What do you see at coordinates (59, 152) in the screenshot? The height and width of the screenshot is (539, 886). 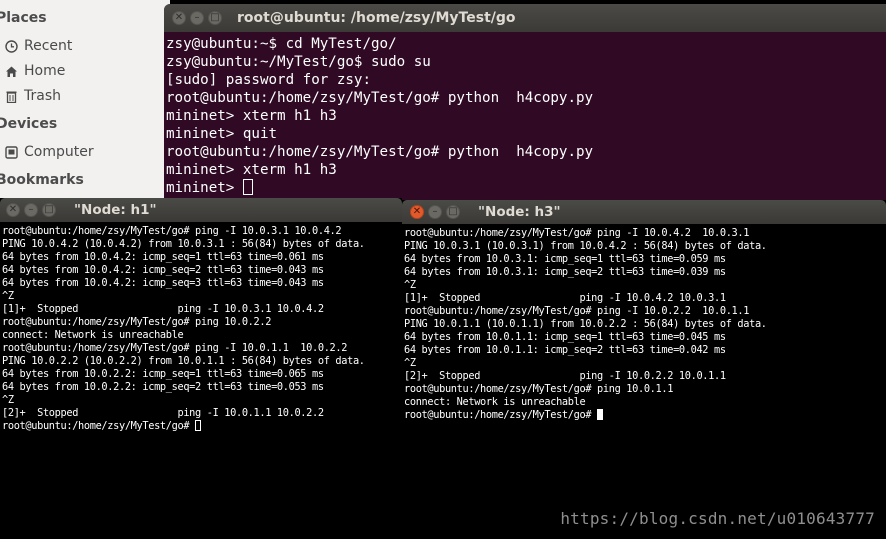 I see `sidebar-item-label: Computer` at bounding box center [59, 152].